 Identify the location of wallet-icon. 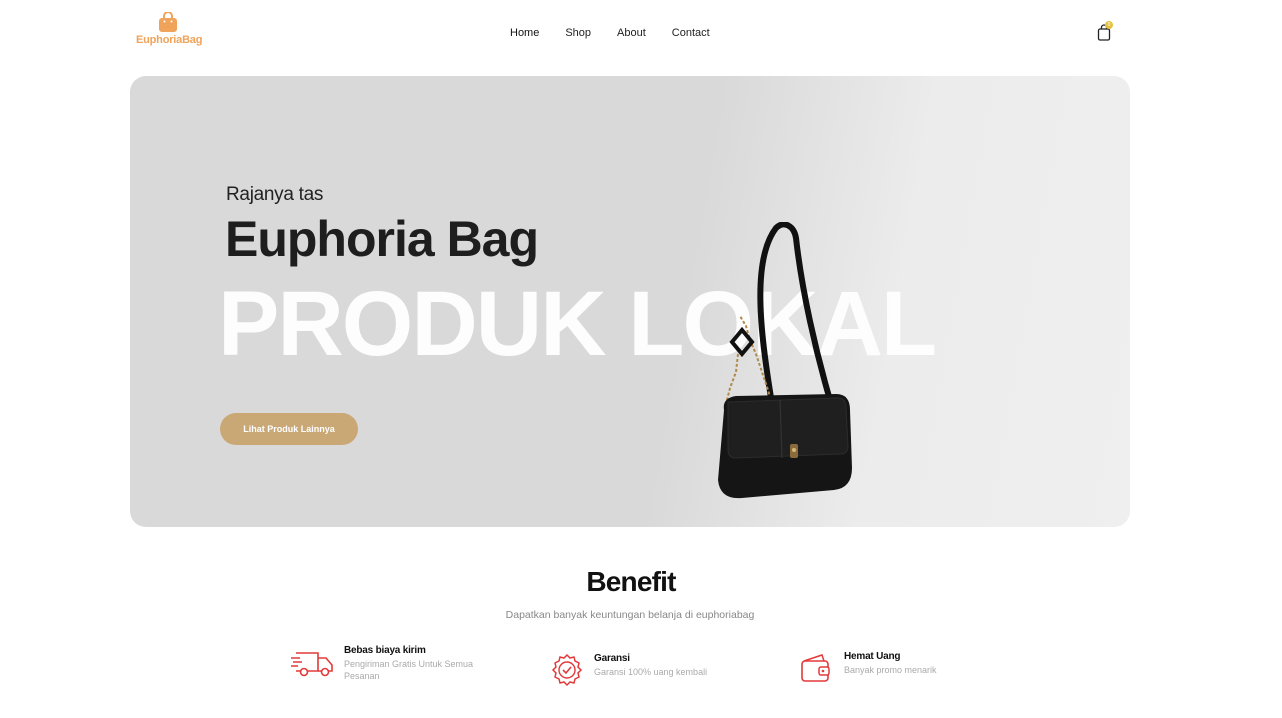
(815, 668).